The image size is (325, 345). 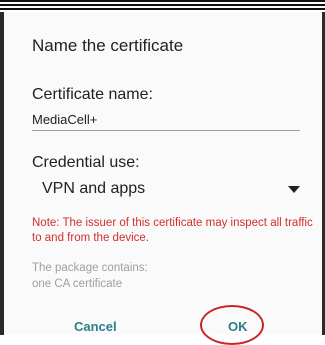 I want to click on package-contents-value: one CA certificate, so click(x=77, y=284).